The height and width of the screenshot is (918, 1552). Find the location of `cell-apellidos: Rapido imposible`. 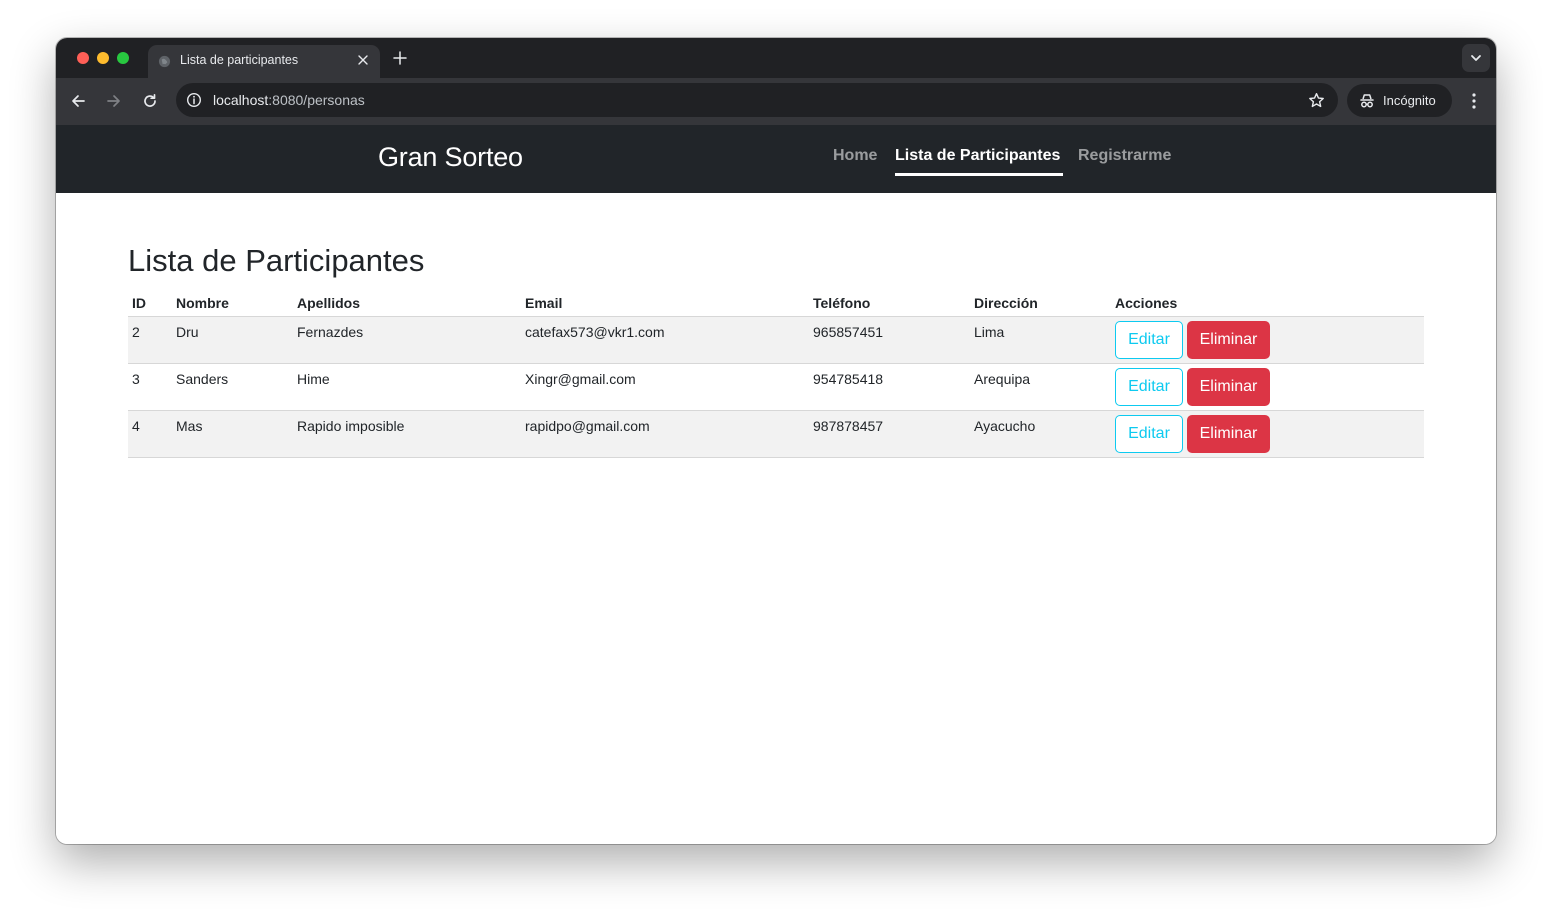

cell-apellidos: Rapido imposible is located at coordinates (351, 426).